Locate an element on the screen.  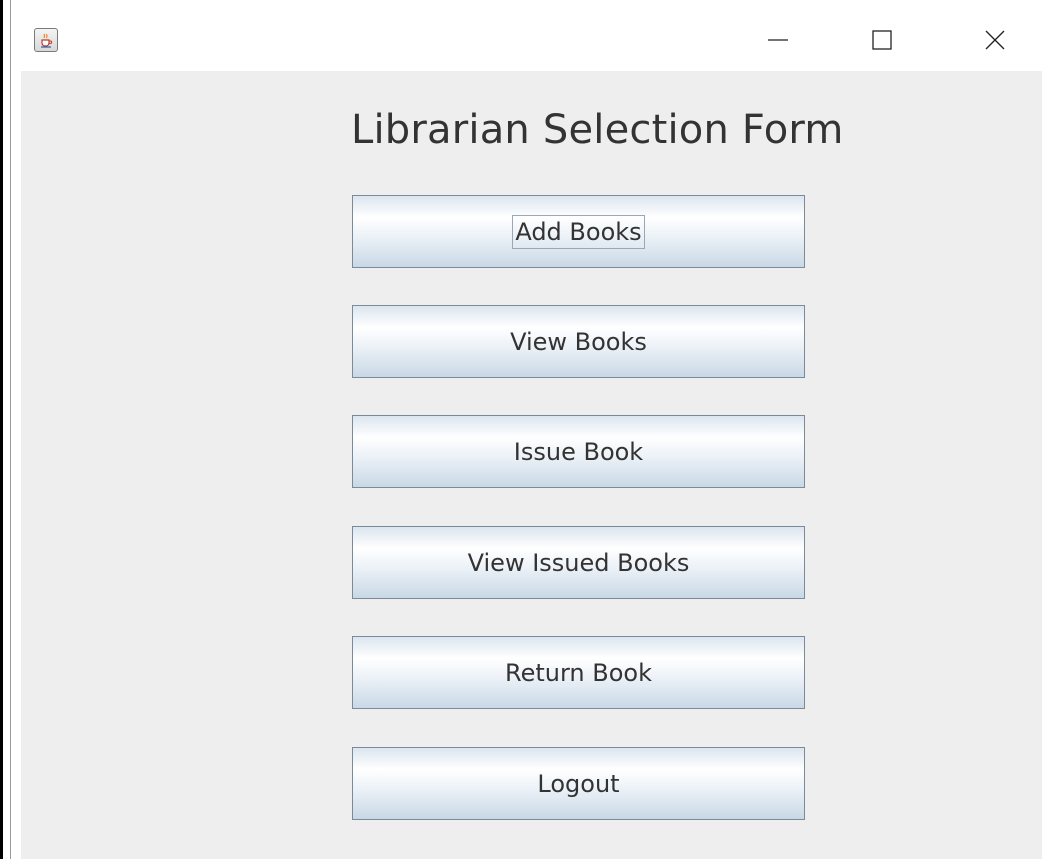
issue-book-button: Issue Book is located at coordinates (578, 451).